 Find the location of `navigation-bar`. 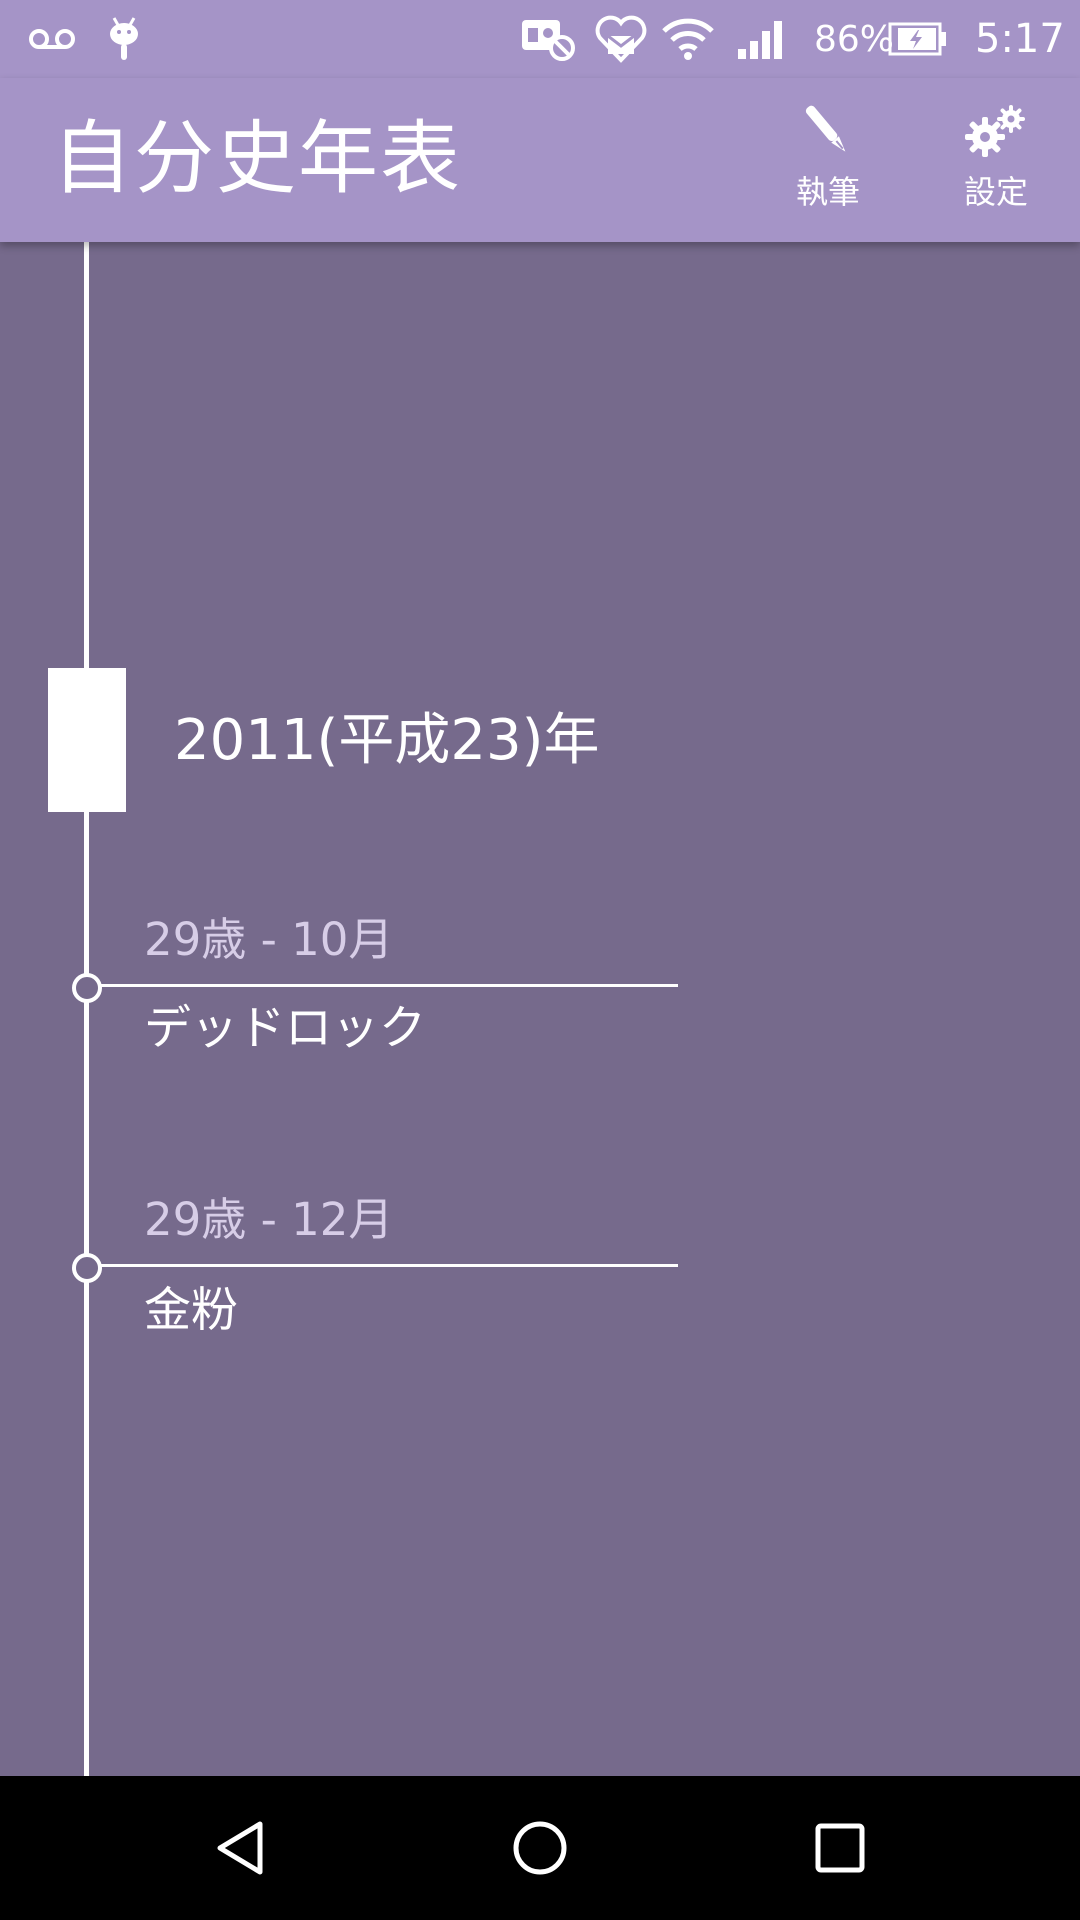

navigation-bar is located at coordinates (540, 1848).